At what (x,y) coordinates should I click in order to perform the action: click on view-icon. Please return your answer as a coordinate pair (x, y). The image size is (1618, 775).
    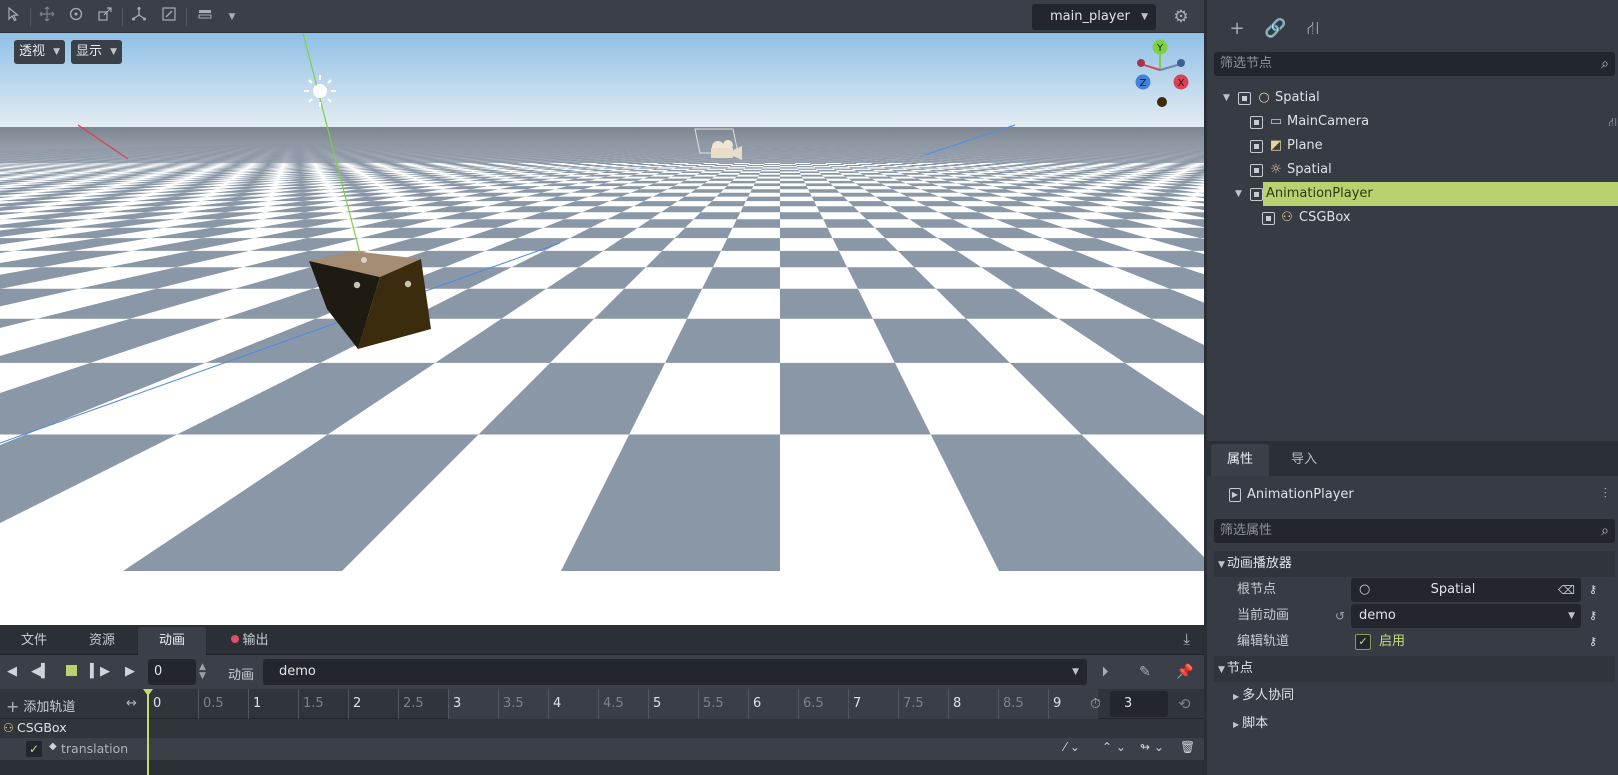
    Looking at the image, I should click on (205, 17).